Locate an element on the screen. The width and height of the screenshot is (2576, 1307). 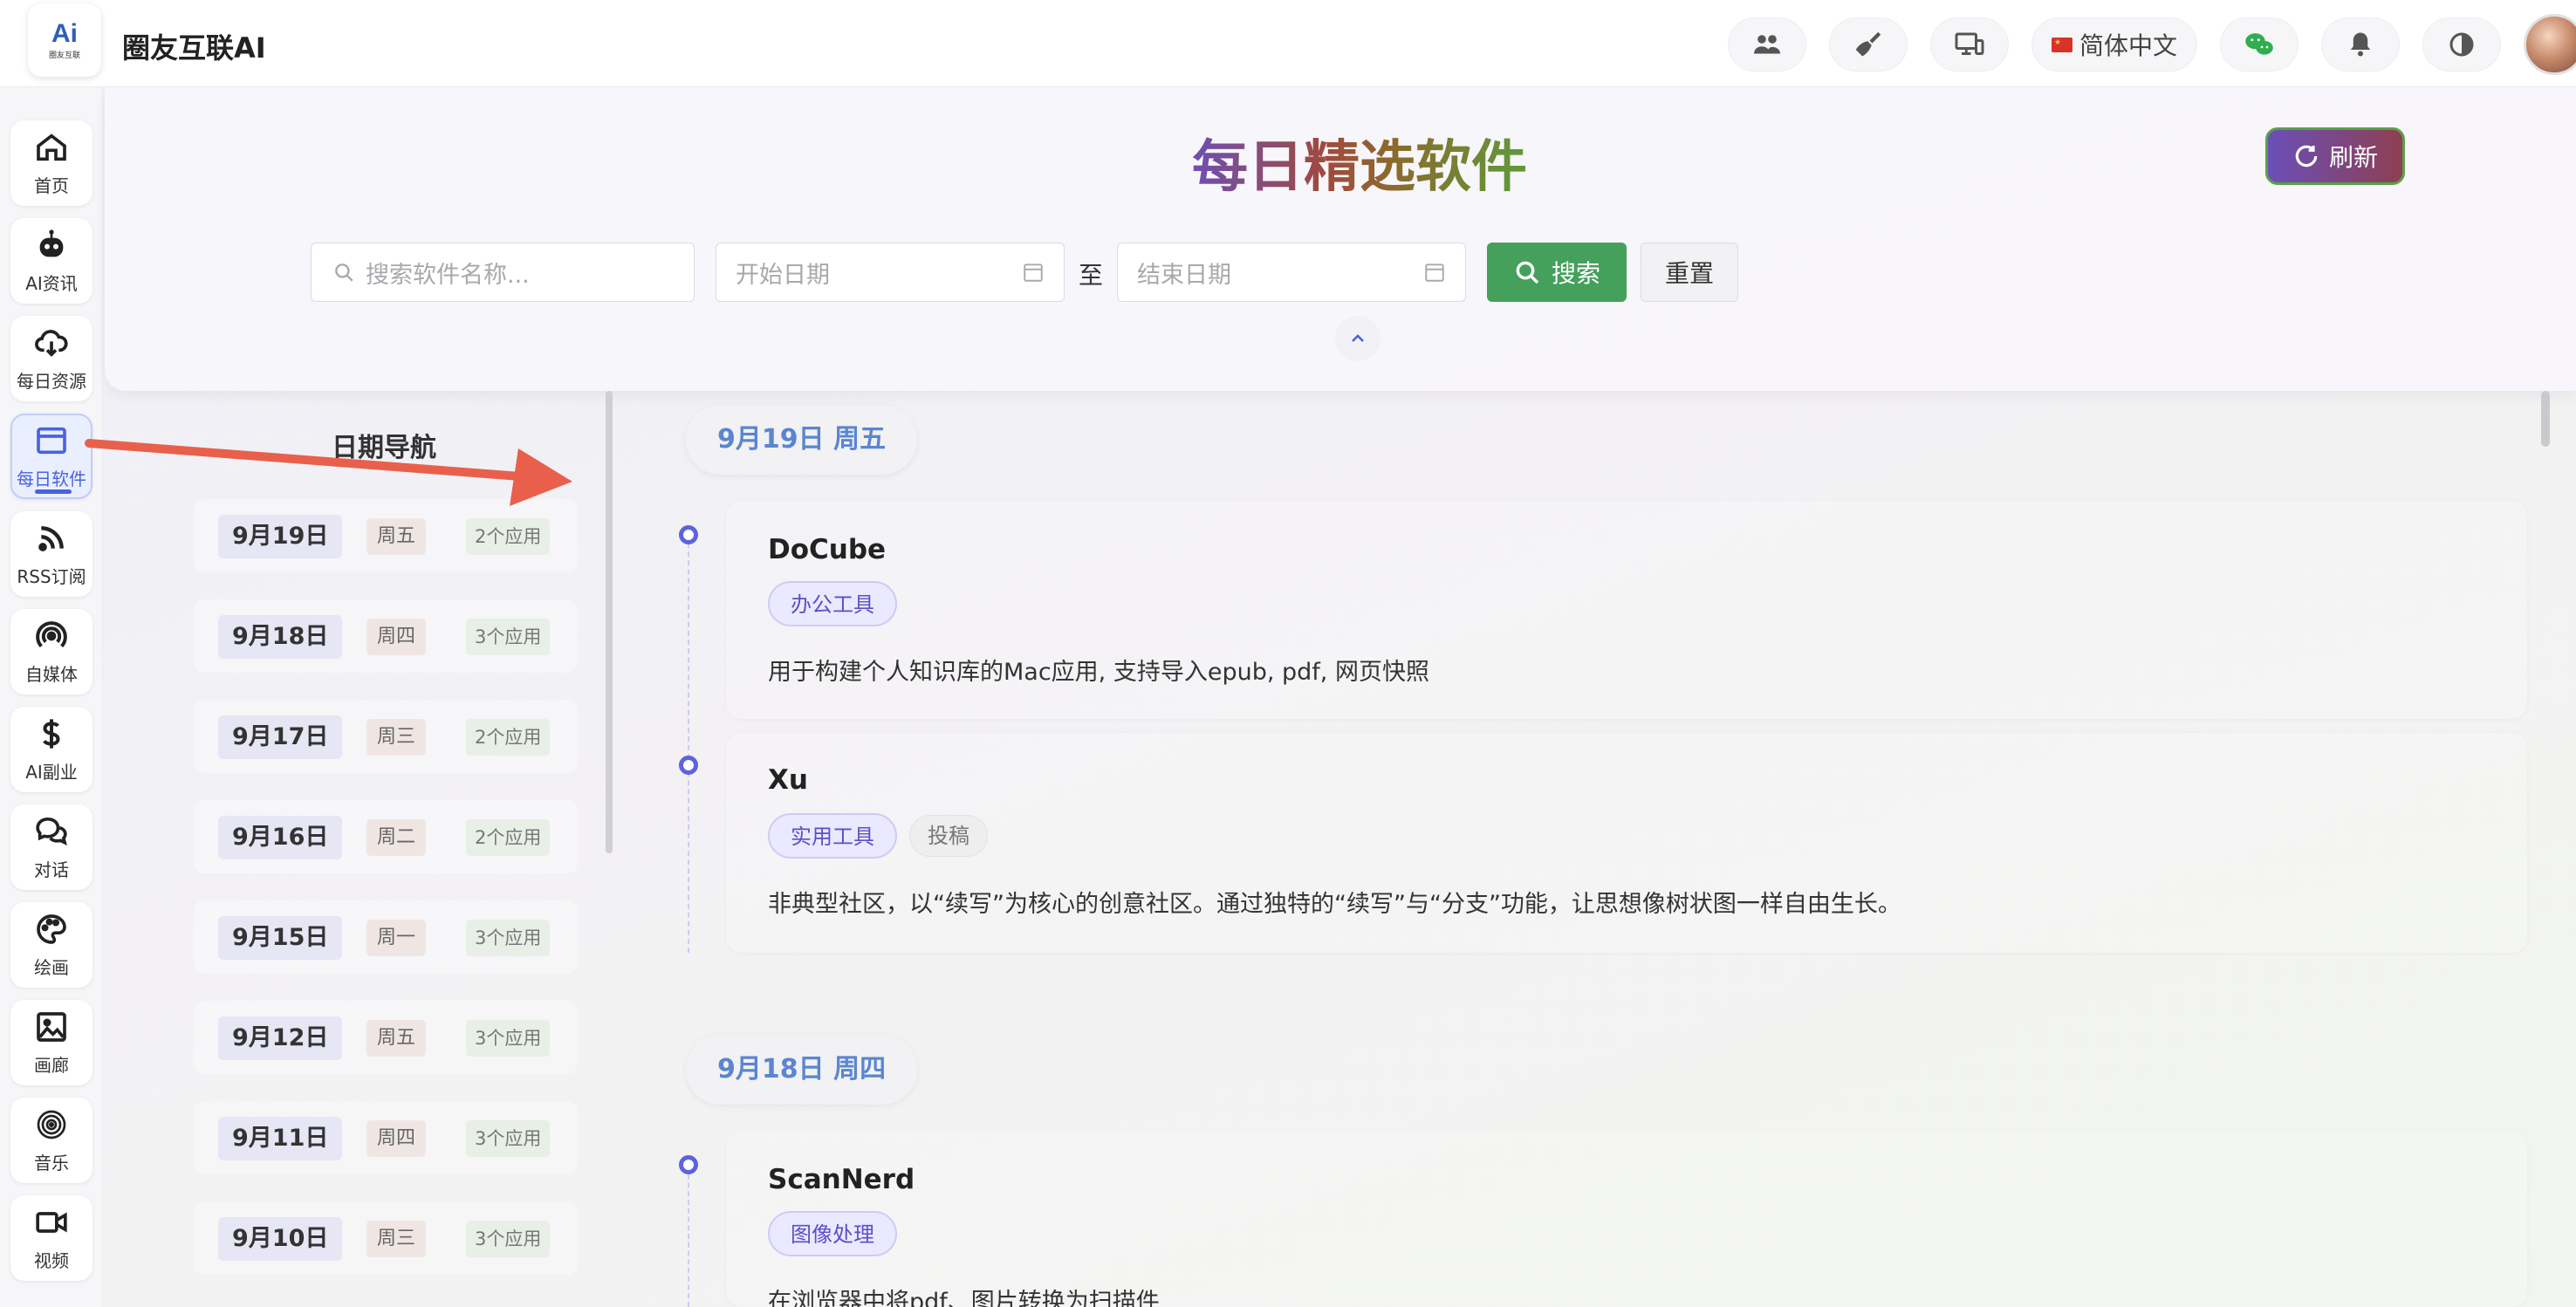
nav-chat: 对话 is located at coordinates (51, 847).